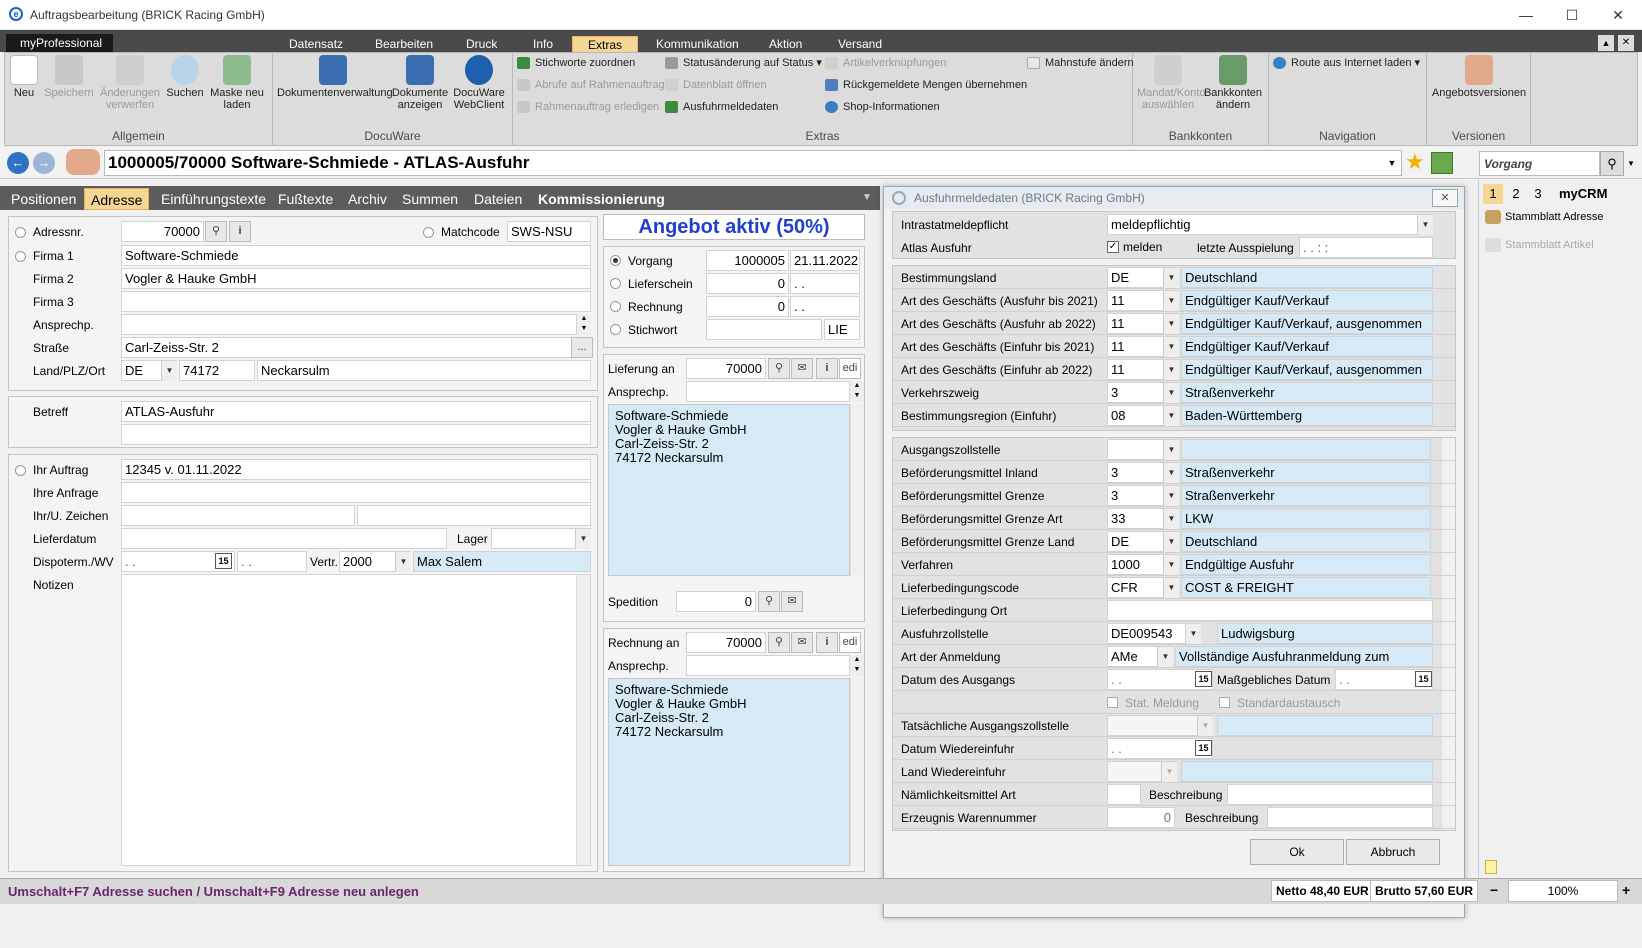  I want to click on bankkonten-aendern-button: Bankkonten ändern, so click(1233, 83).